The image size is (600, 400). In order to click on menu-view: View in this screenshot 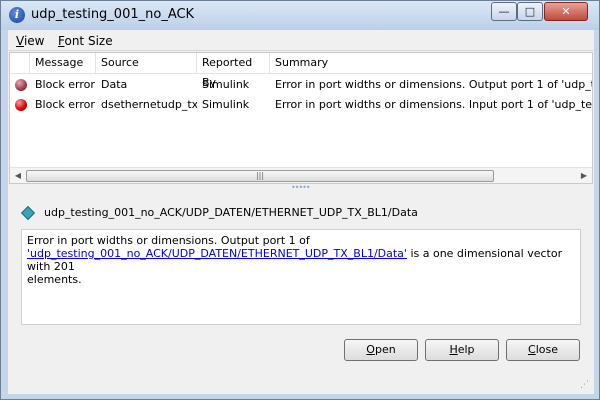, I will do `click(30, 41)`.